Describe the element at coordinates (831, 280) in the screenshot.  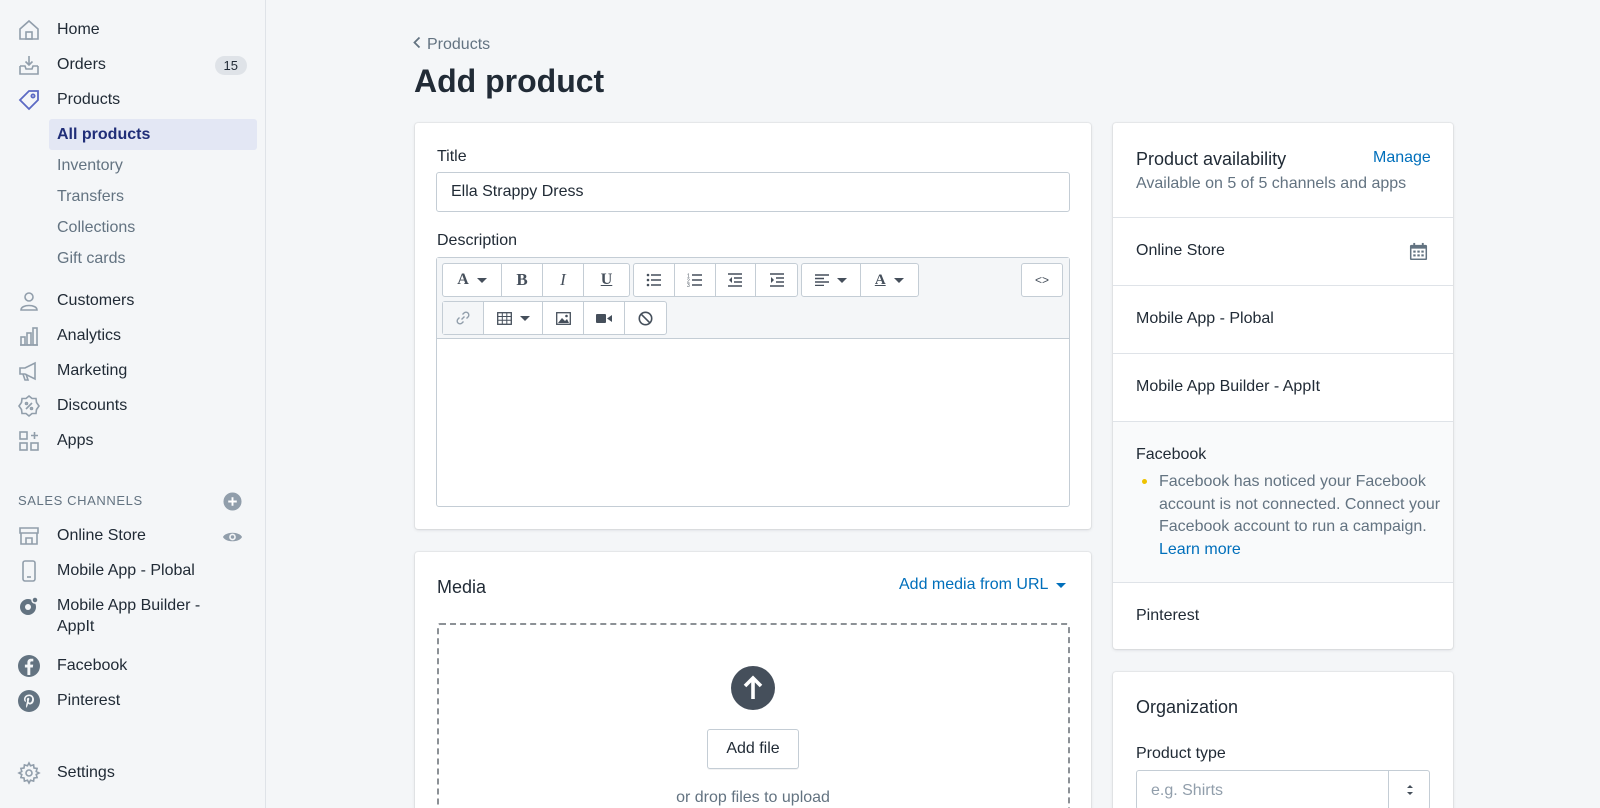
I see `align-button` at that location.